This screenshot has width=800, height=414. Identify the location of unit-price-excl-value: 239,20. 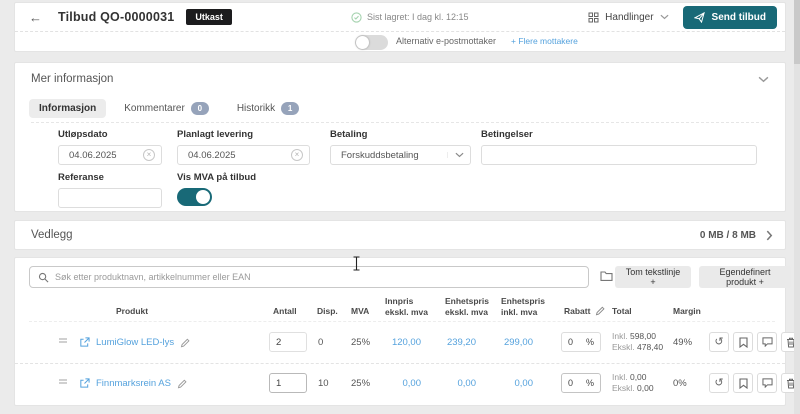
(453, 342).